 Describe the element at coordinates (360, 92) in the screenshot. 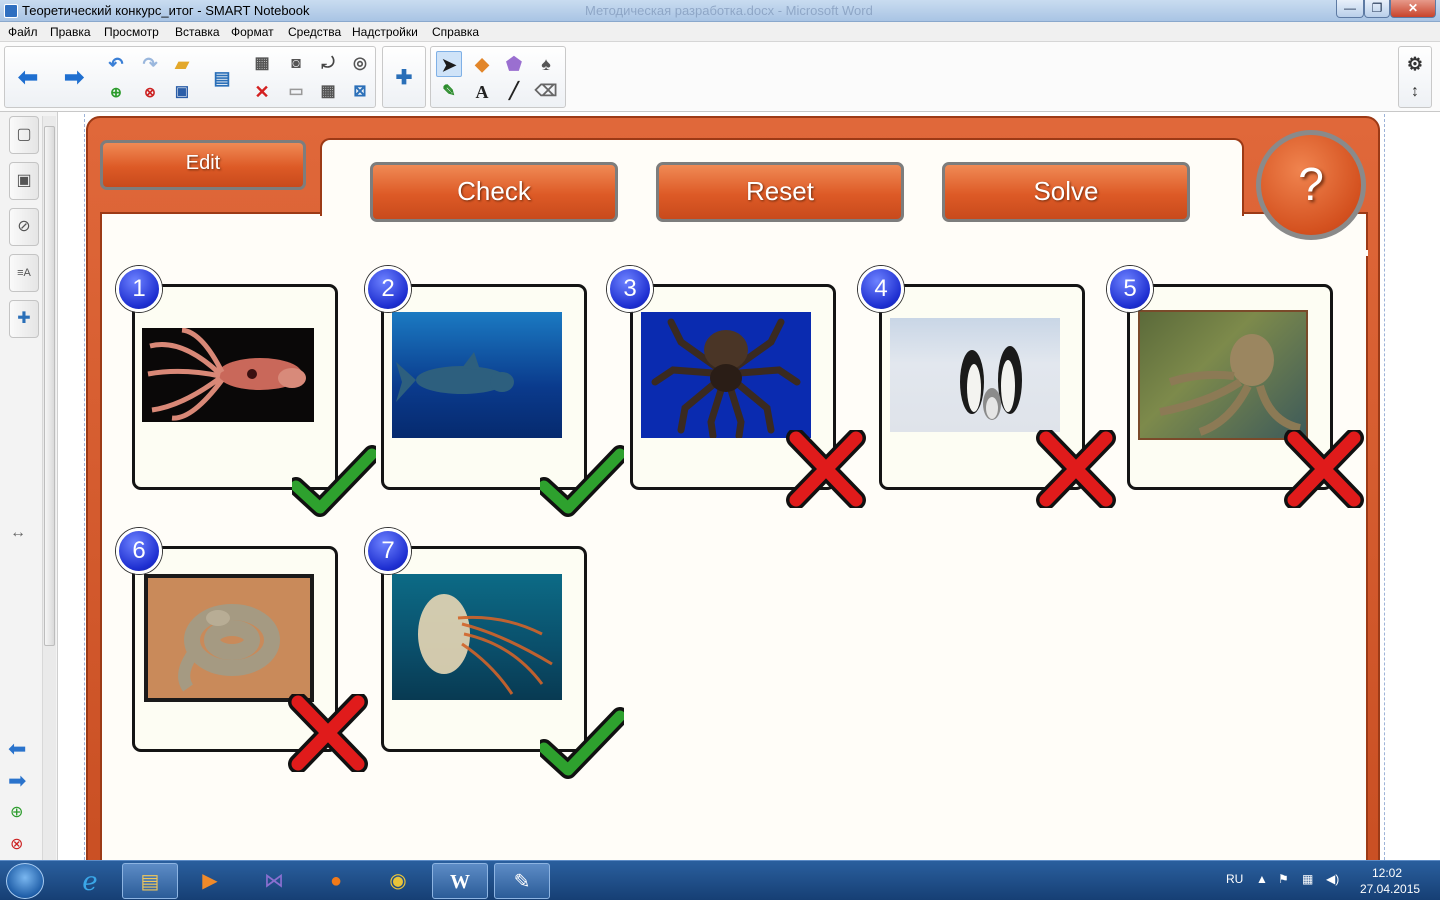

I see `clear-icon: ⊠` at that location.